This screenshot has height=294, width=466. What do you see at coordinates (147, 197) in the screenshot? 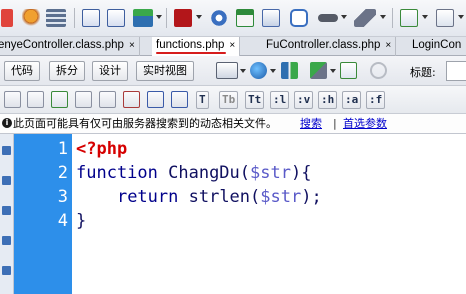
I see `keyword-return: return` at bounding box center [147, 197].